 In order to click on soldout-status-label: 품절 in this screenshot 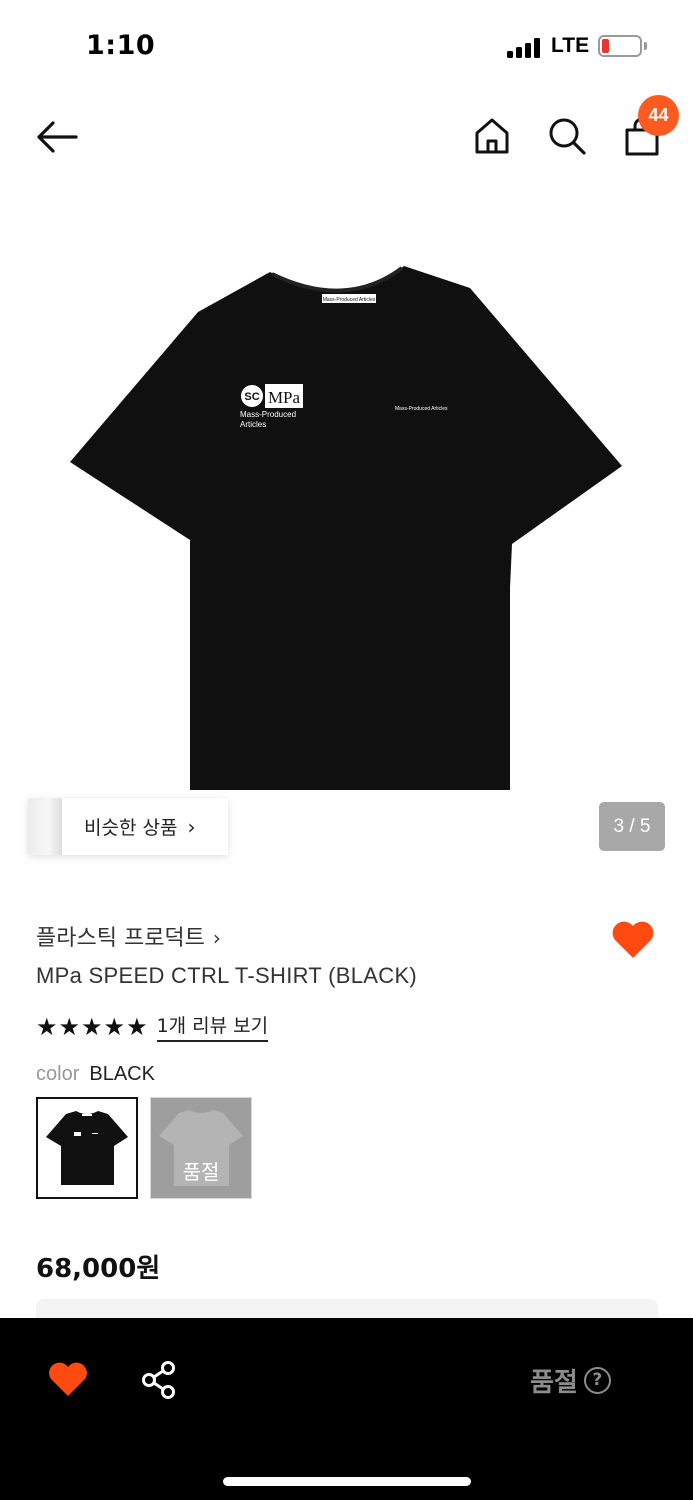, I will do `click(554, 1383)`.